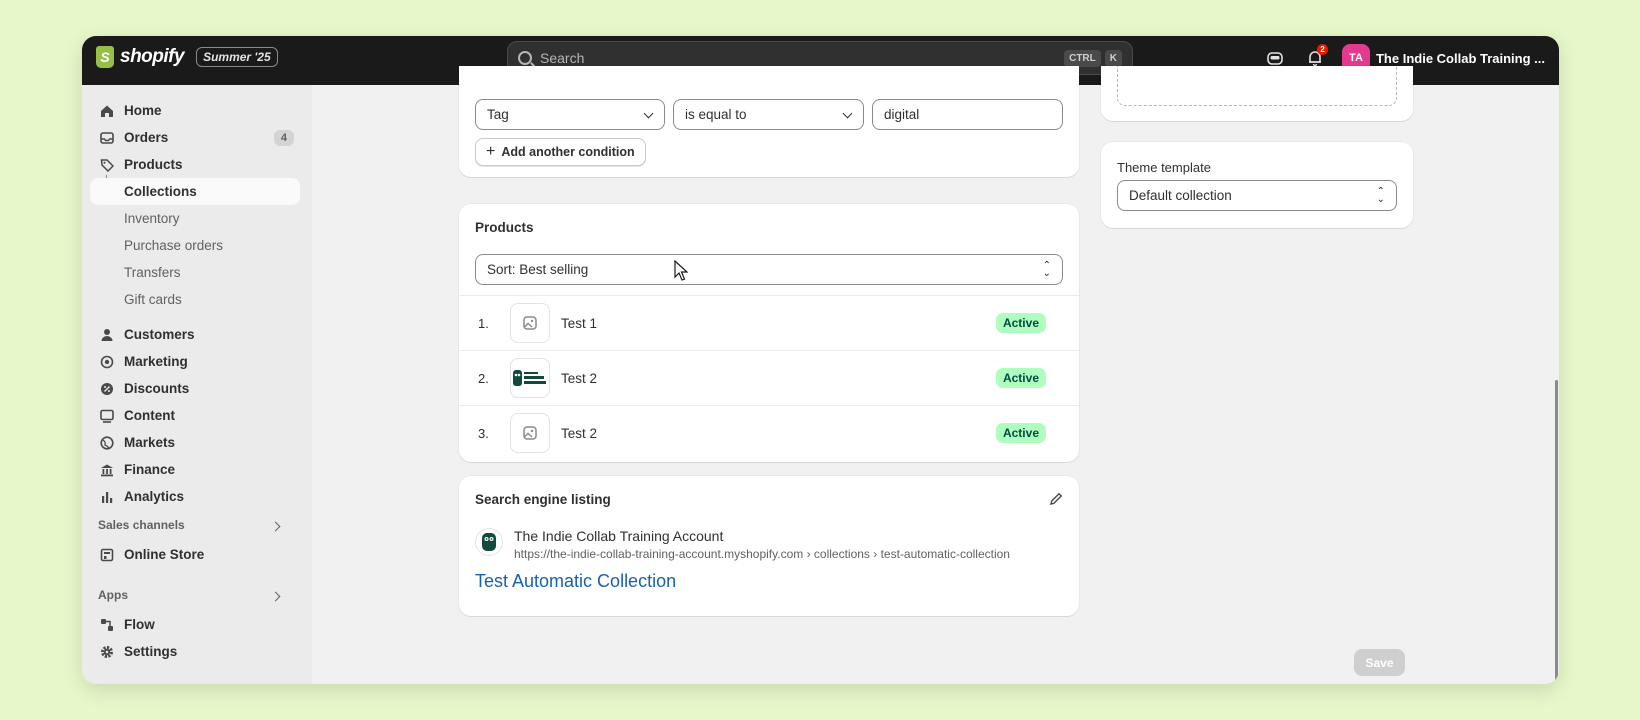 The height and width of the screenshot is (720, 1640). I want to click on sidebar-label-marketing: Marketing, so click(156, 361).